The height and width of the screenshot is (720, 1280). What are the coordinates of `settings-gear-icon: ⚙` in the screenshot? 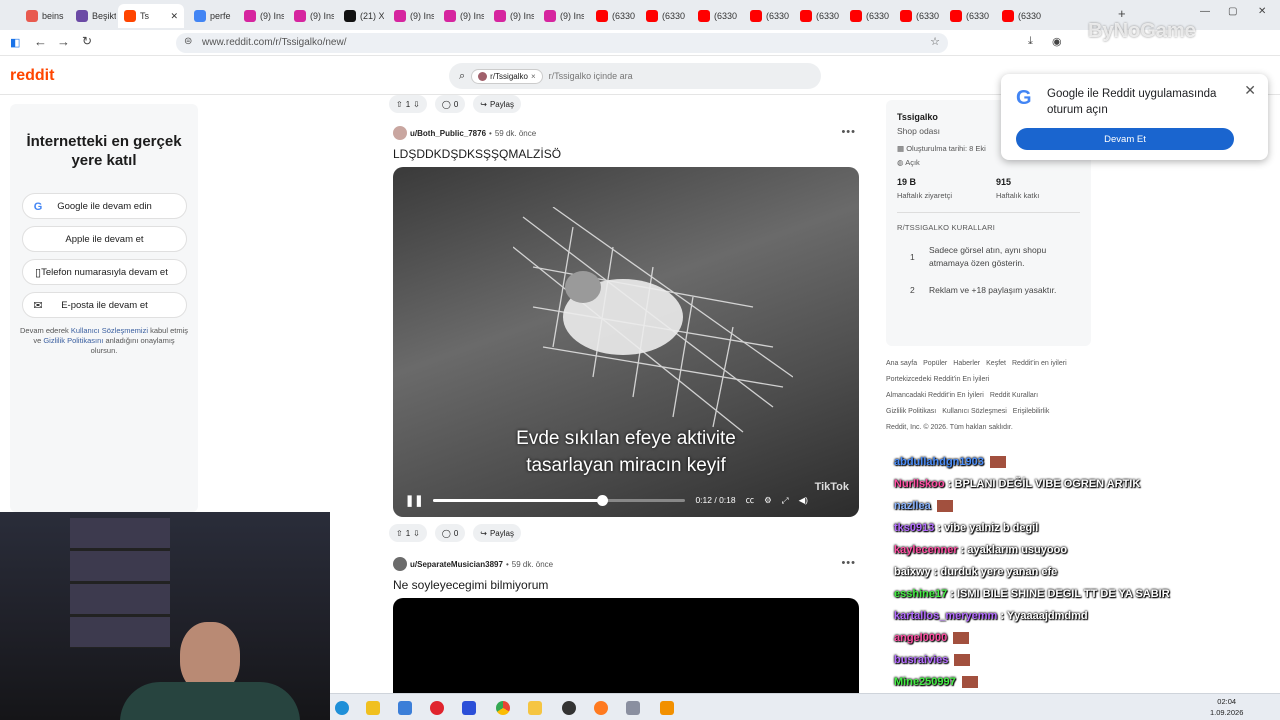 It's located at (768, 500).